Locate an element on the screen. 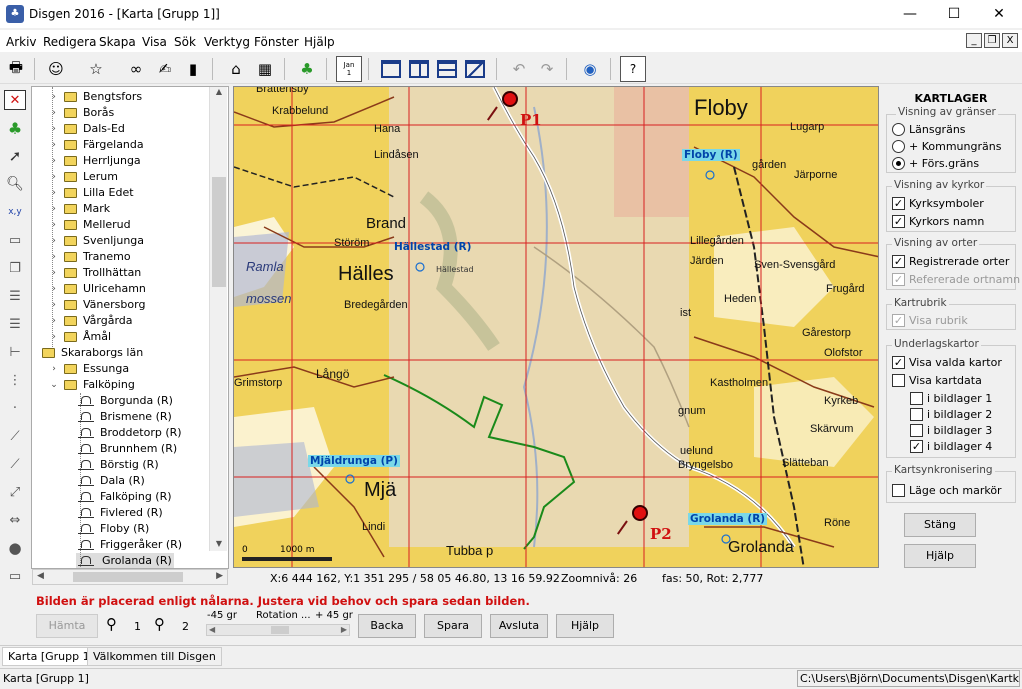 The width and height of the screenshot is (1022, 689). tree-folder-item: › Mark is located at coordinates (79, 209).